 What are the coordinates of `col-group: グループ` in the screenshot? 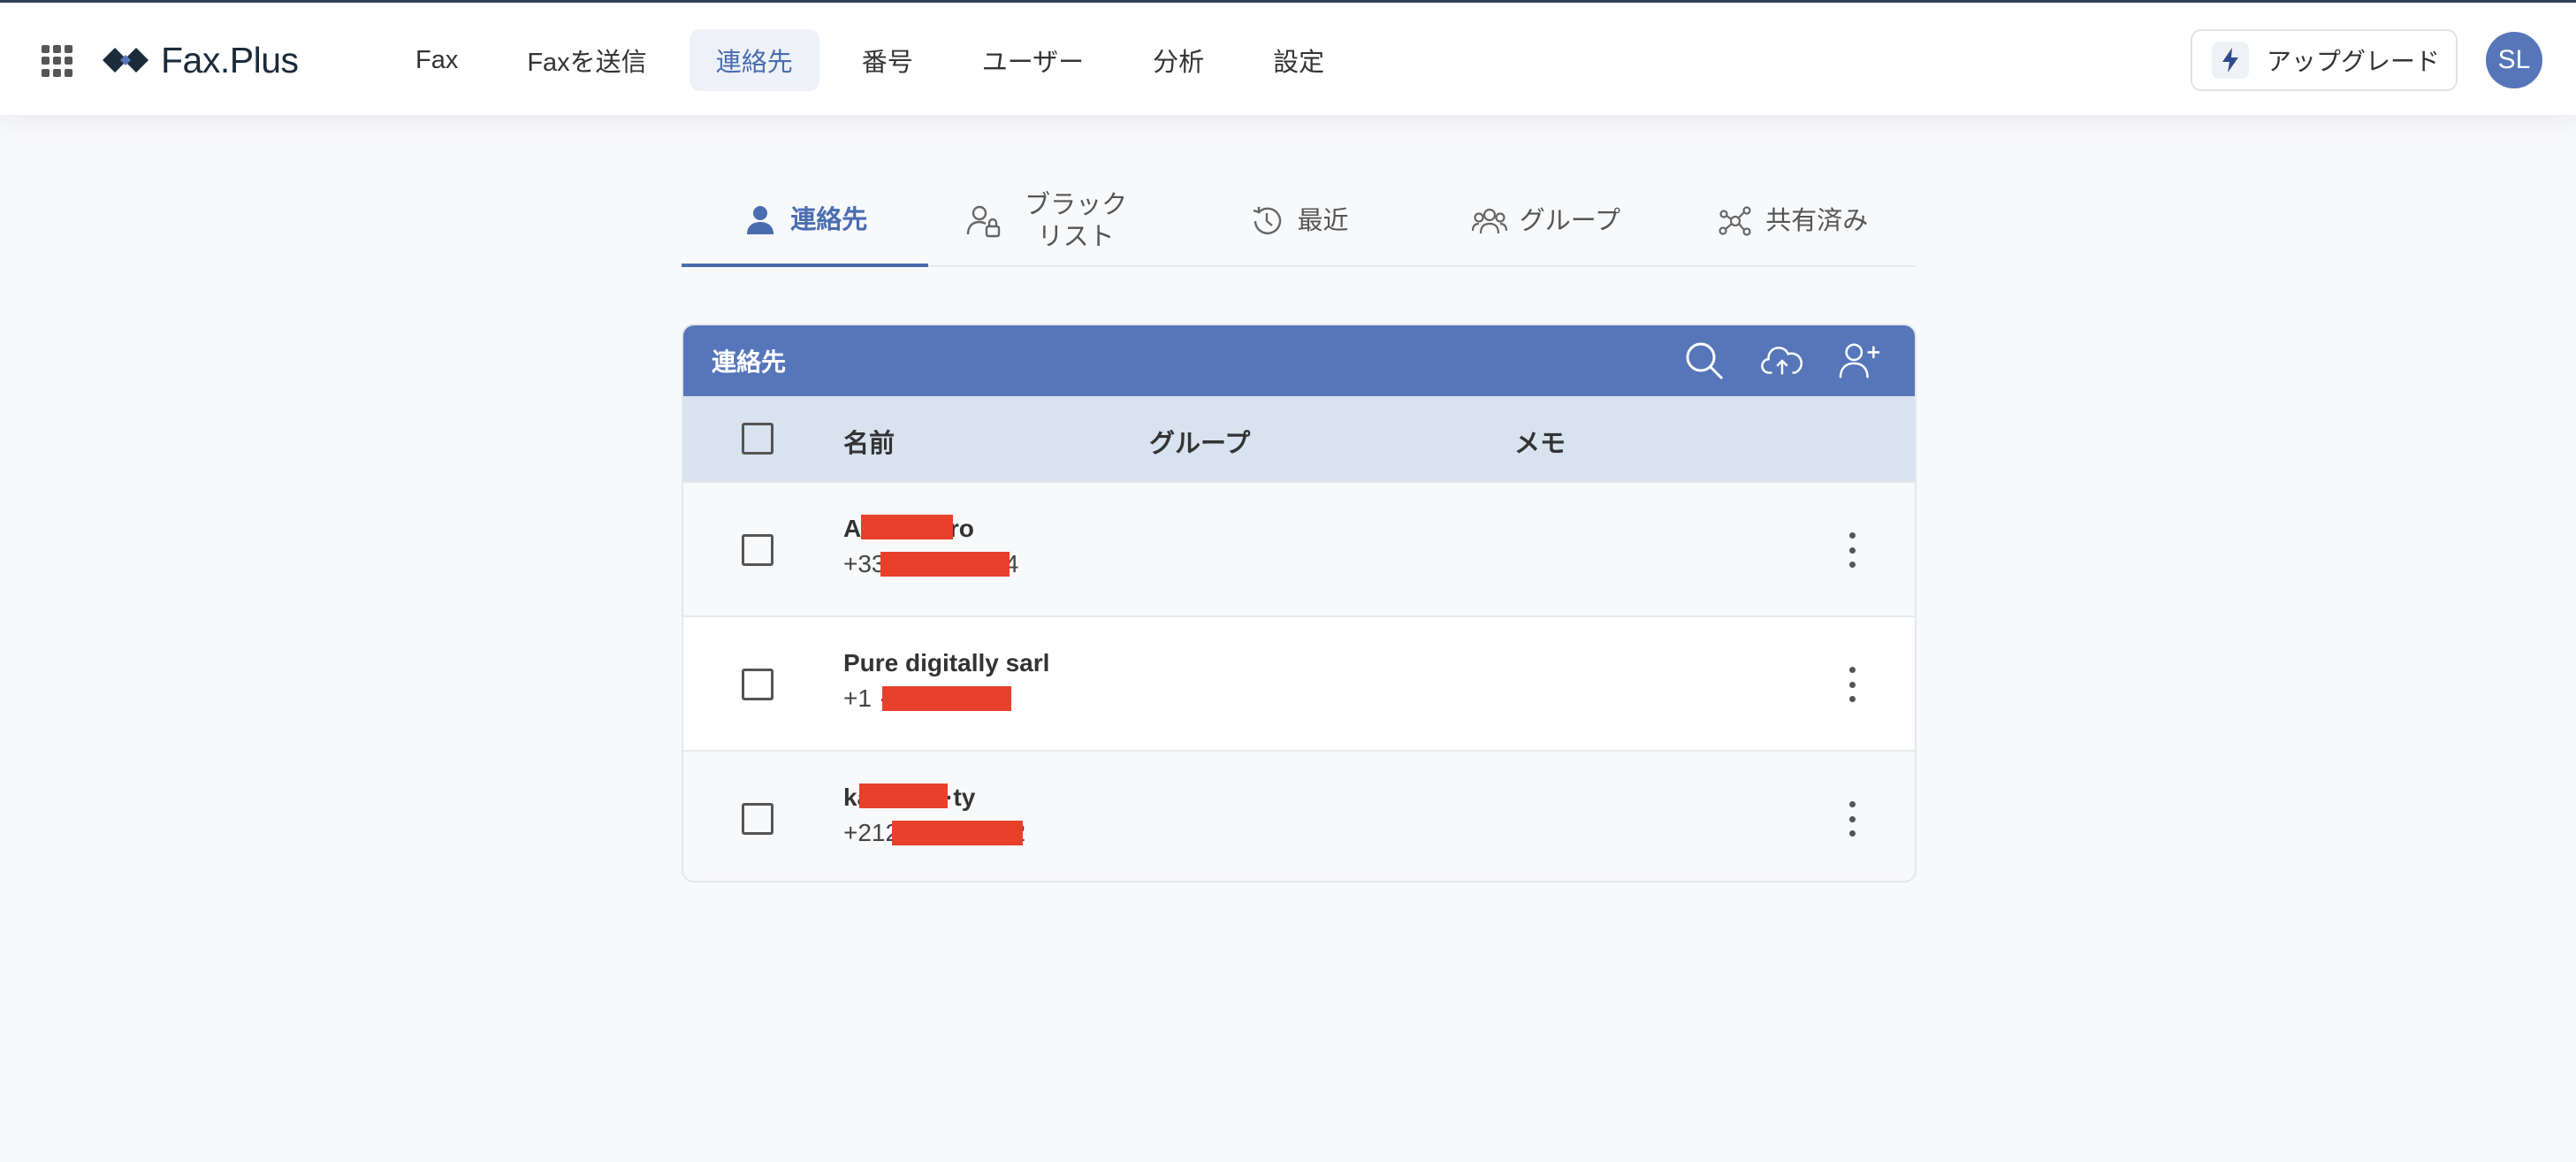 It's located at (1200, 444).